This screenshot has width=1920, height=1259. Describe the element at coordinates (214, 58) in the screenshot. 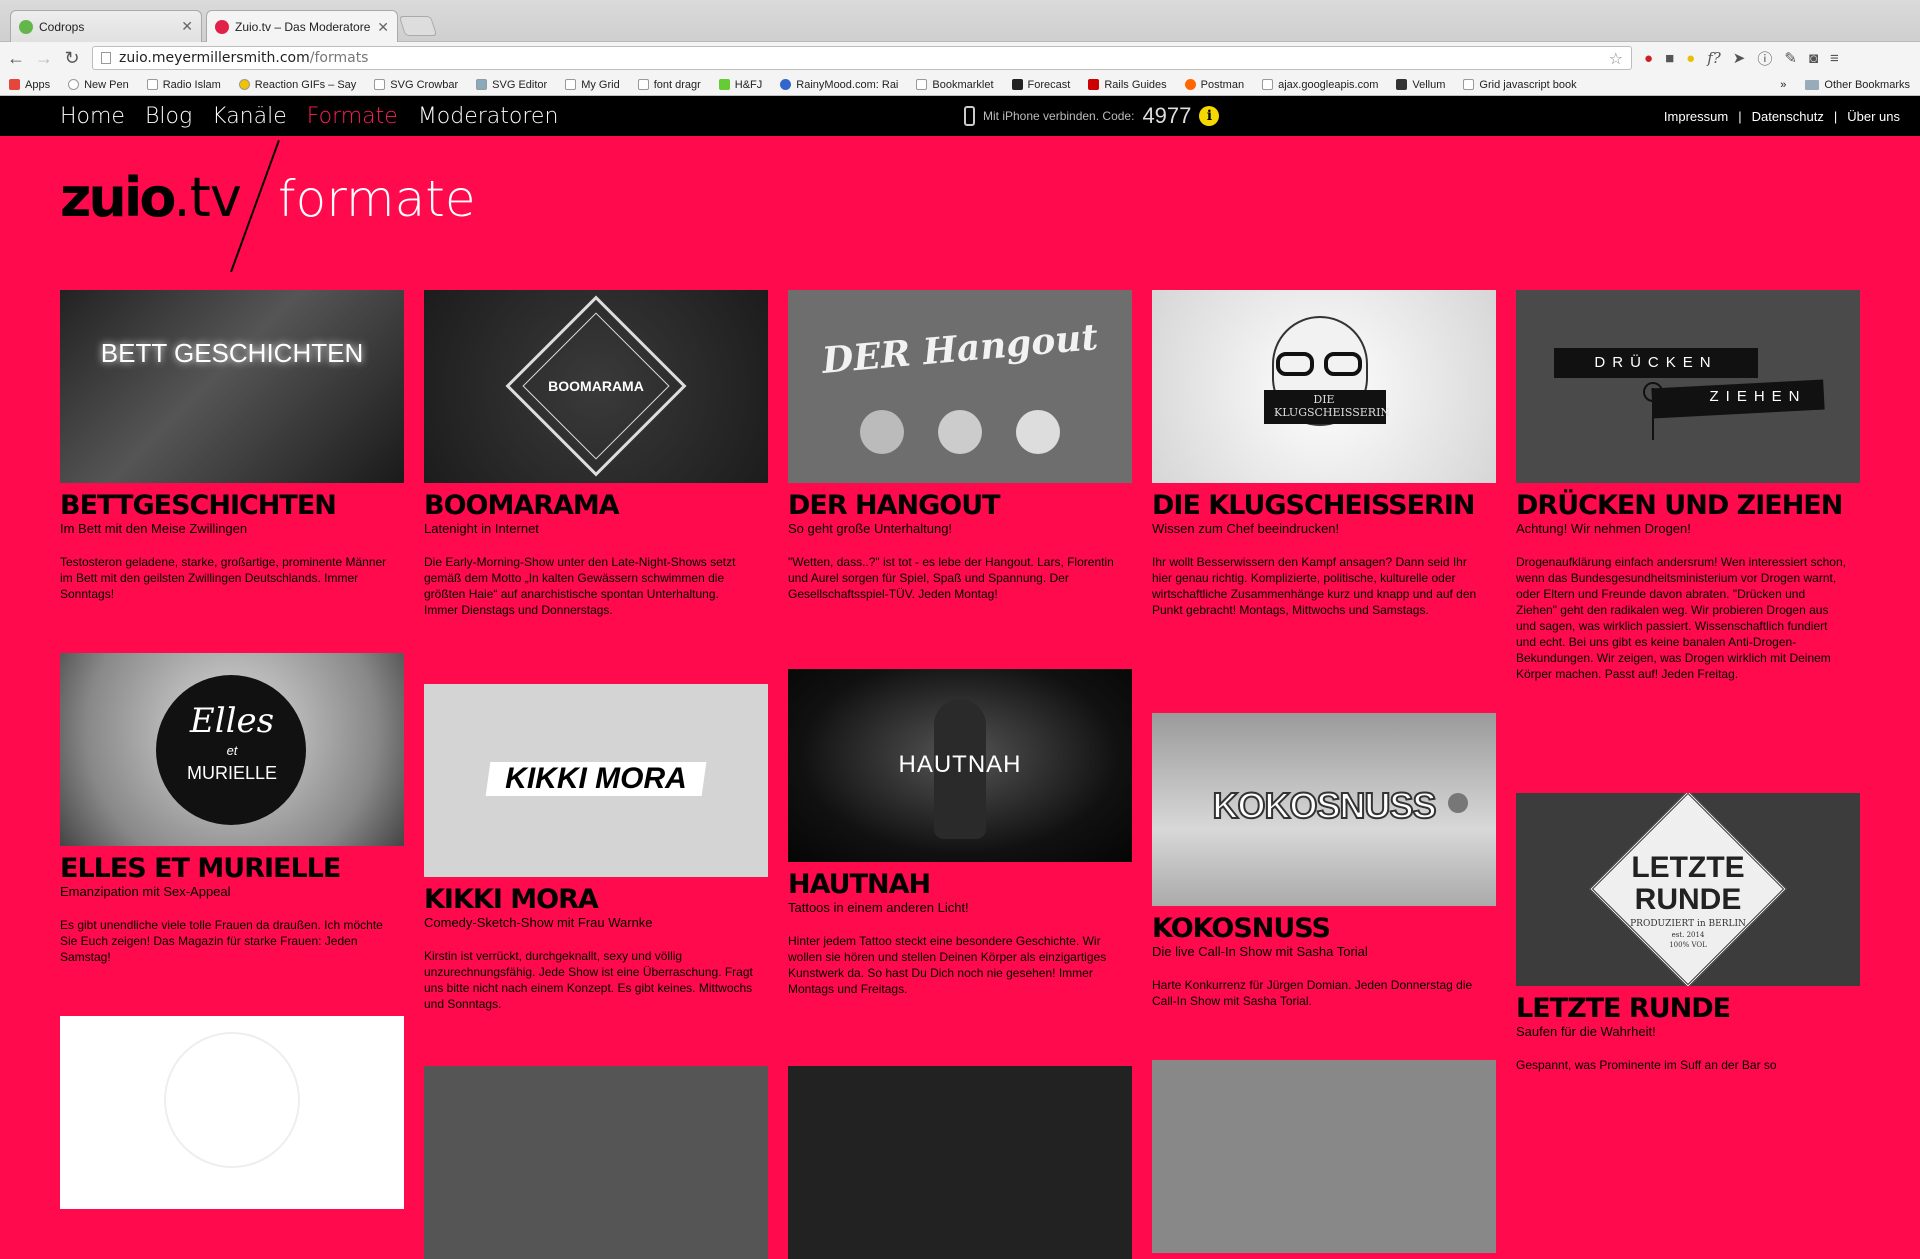

I see `url-host: zuio.meyermillersmith.com` at that location.